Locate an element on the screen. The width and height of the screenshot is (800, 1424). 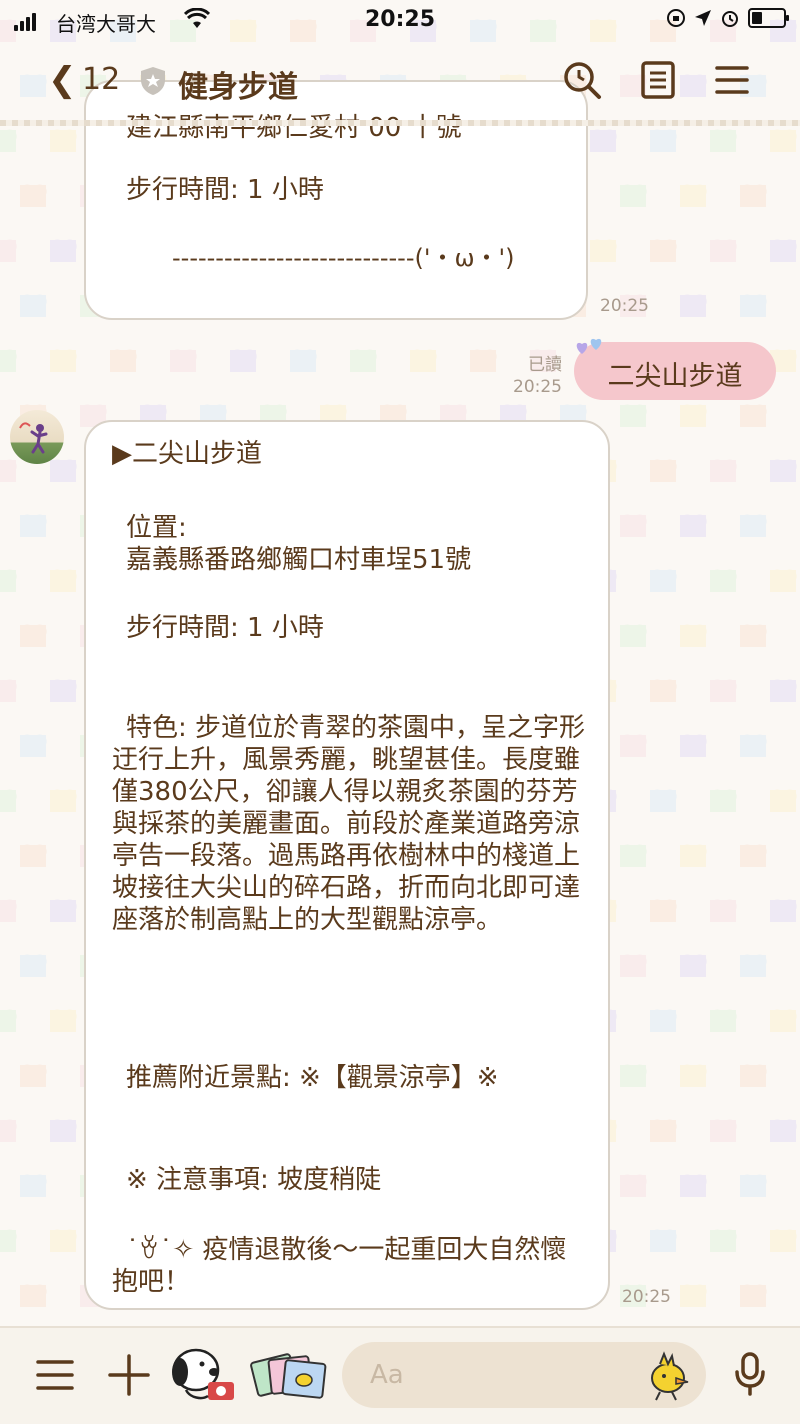
read-receipt: 已讀 20:25 is located at coordinates (531, 376).